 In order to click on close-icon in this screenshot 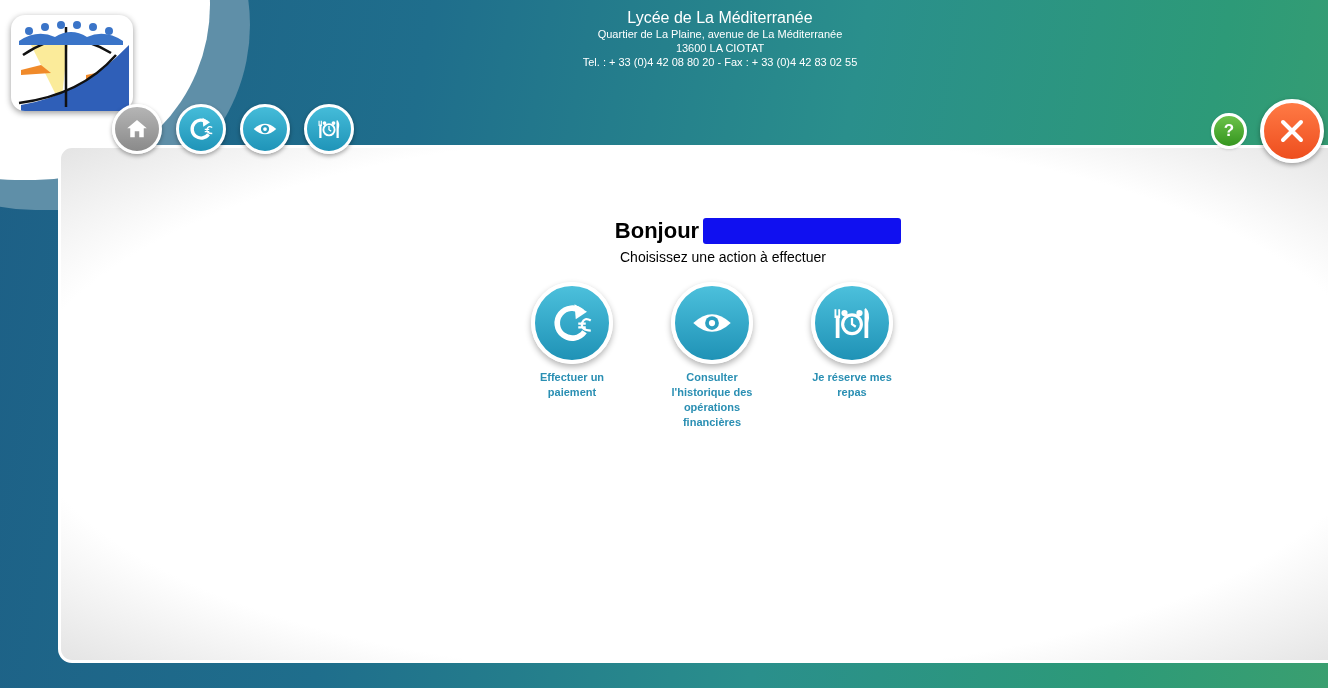, I will do `click(1292, 131)`.